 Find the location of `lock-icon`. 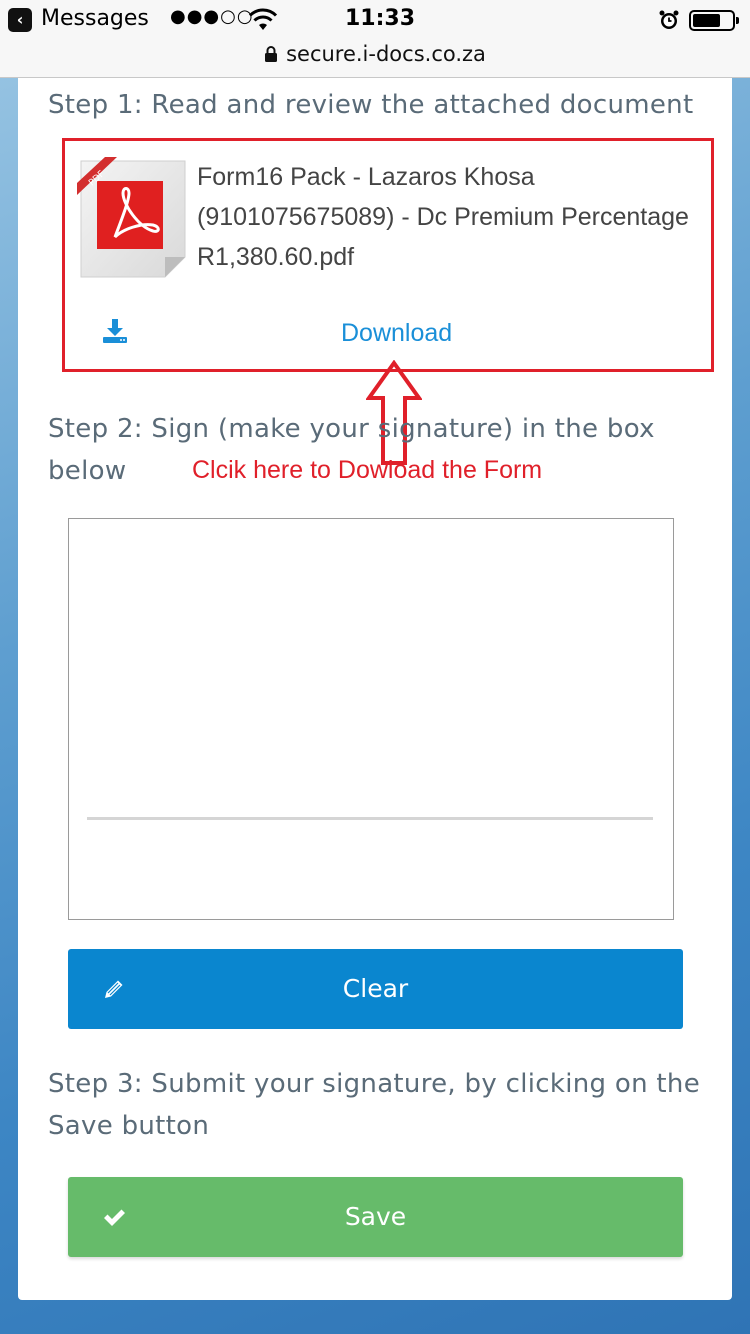

lock-icon is located at coordinates (271, 54).